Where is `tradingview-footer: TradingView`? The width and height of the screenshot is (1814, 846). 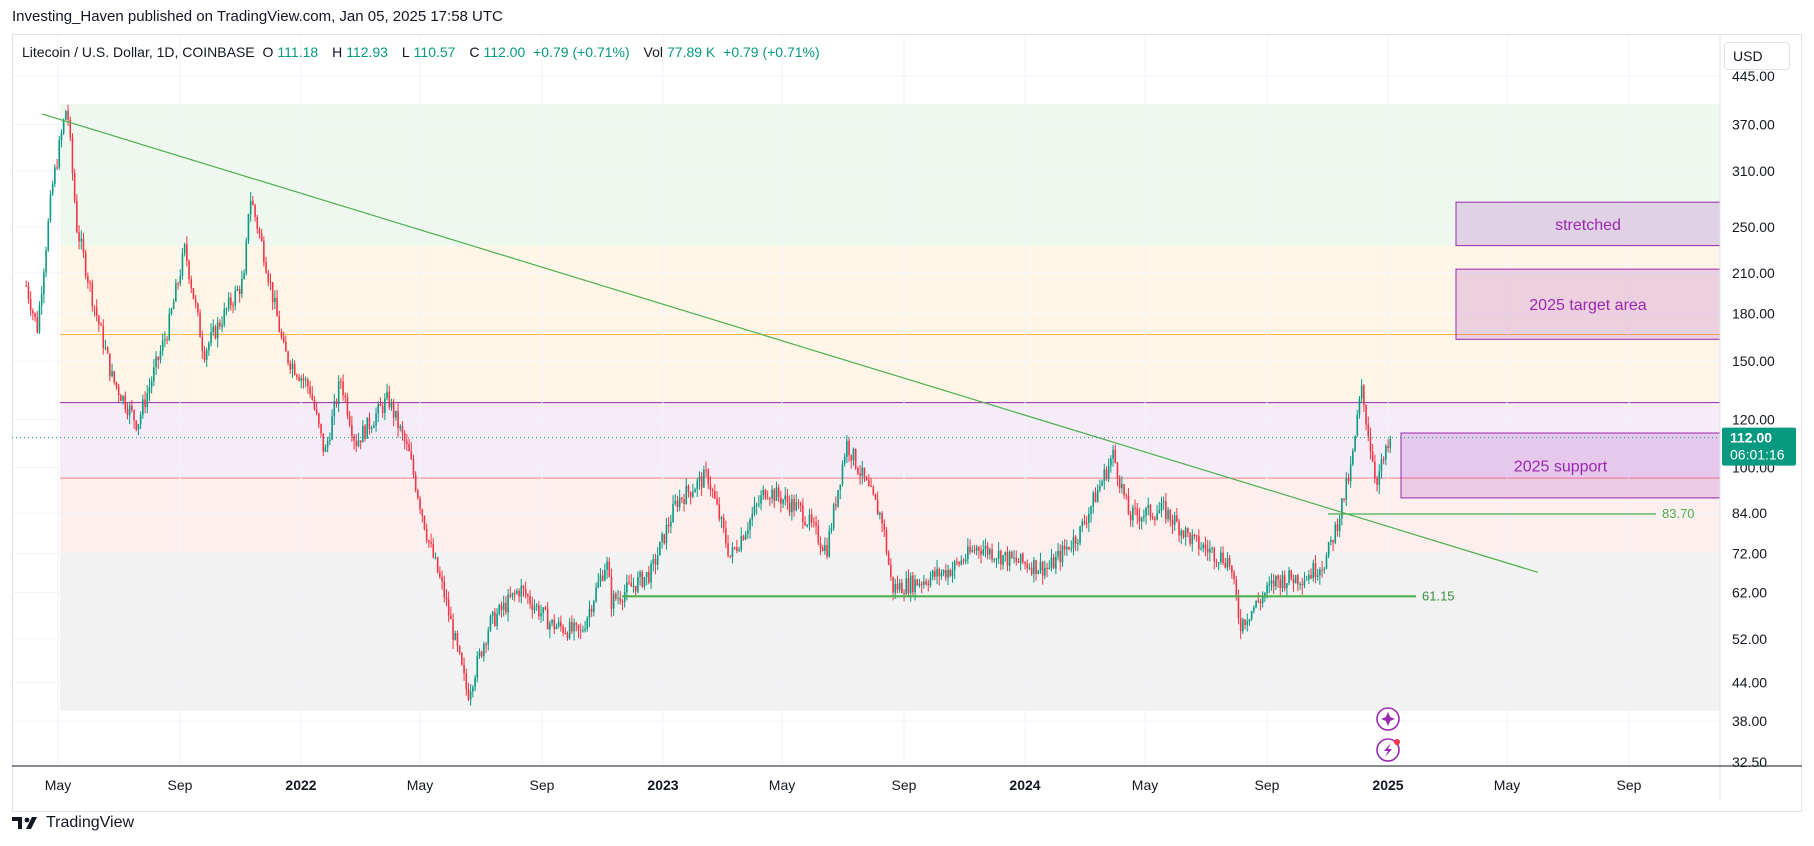 tradingview-footer: TradingView is located at coordinates (73, 823).